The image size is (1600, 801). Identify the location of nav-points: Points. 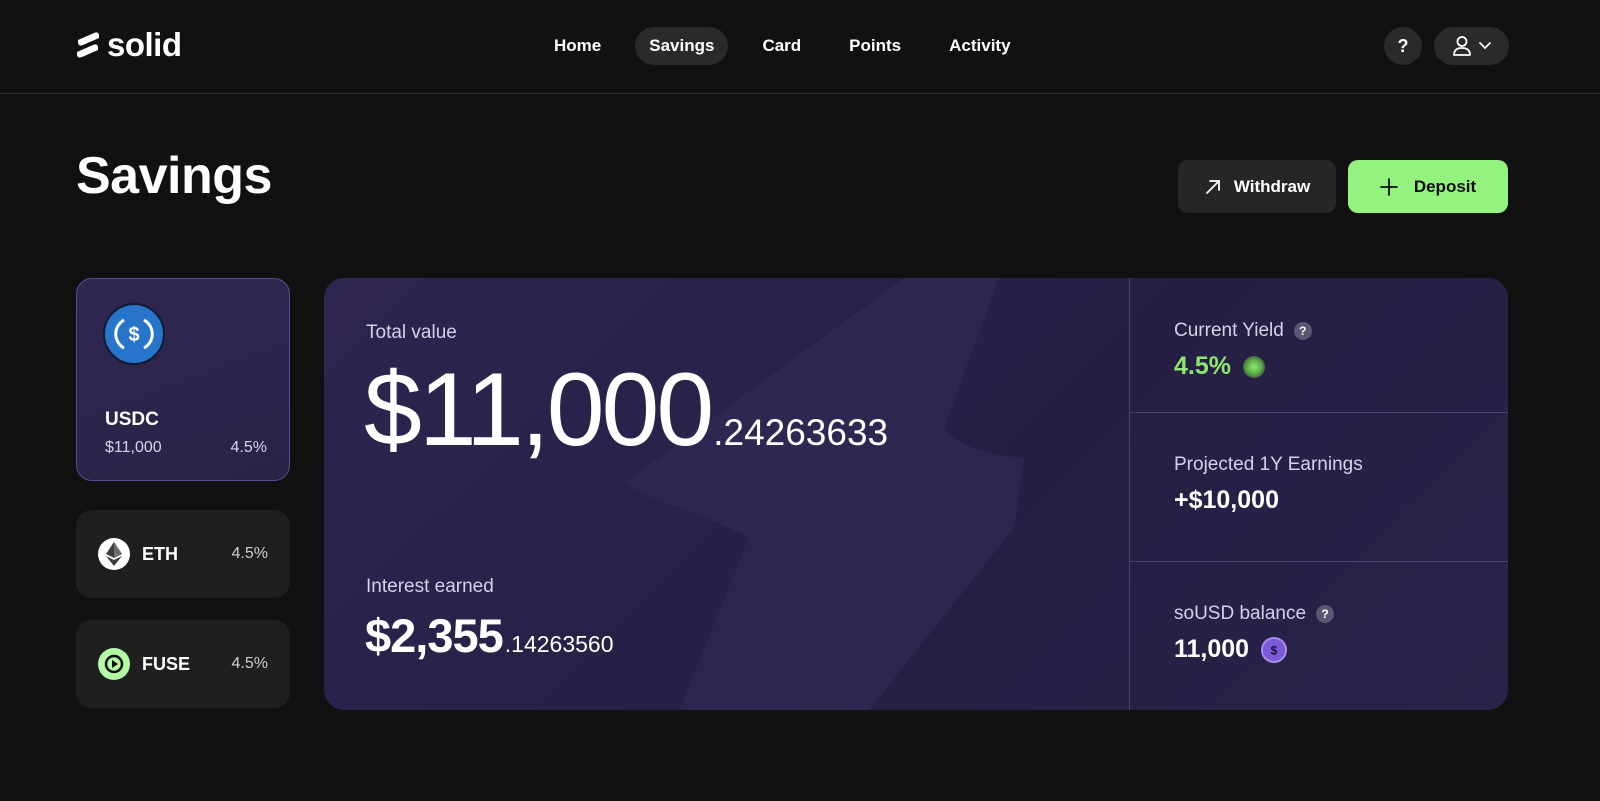
(875, 46).